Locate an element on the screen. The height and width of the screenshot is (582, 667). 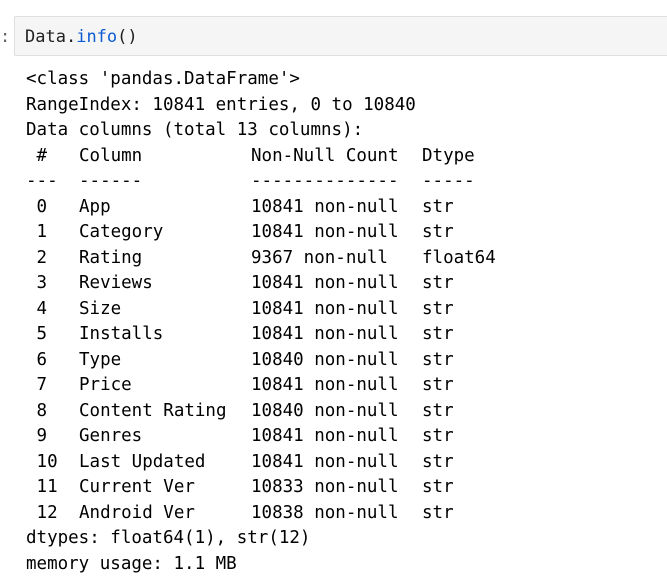
cell-prompt: : is located at coordinates (5, 37).